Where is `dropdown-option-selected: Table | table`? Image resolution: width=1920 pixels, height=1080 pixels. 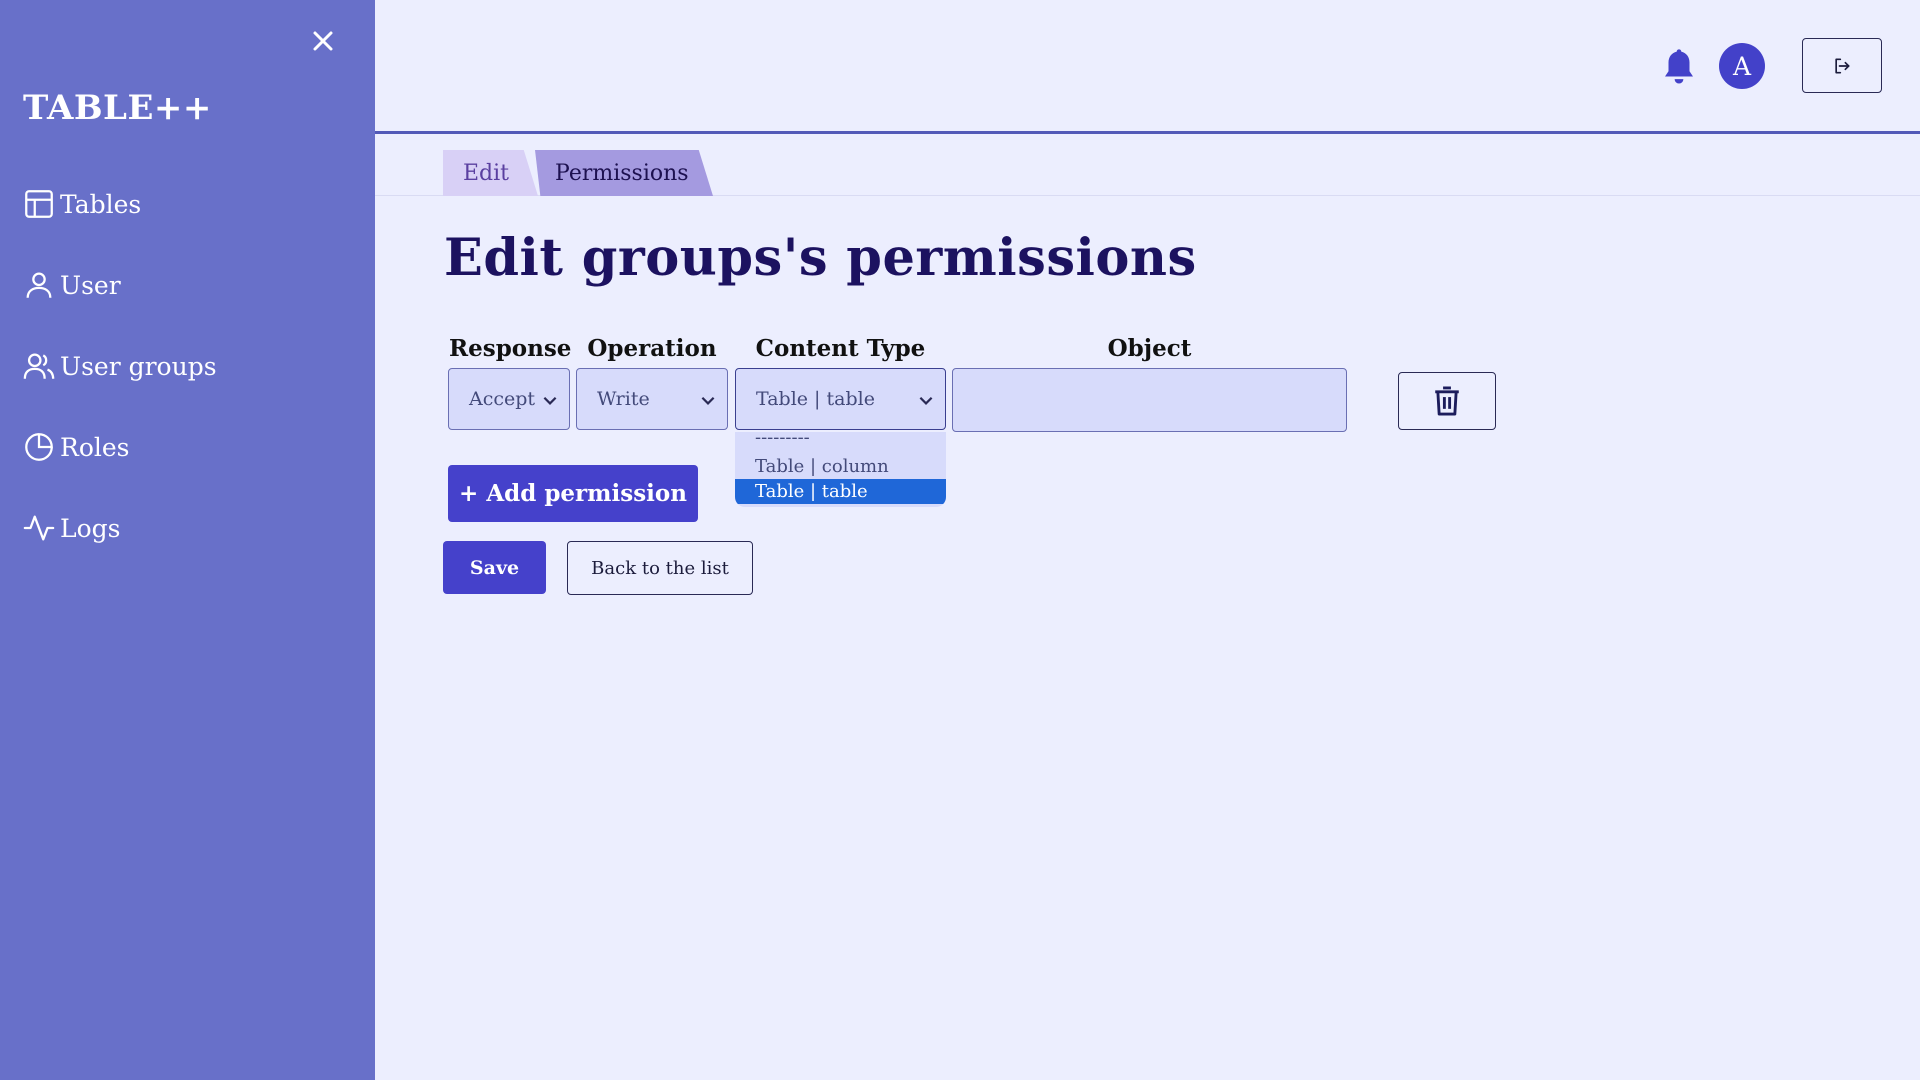
dropdown-option-selected: Table | table is located at coordinates (840, 491).